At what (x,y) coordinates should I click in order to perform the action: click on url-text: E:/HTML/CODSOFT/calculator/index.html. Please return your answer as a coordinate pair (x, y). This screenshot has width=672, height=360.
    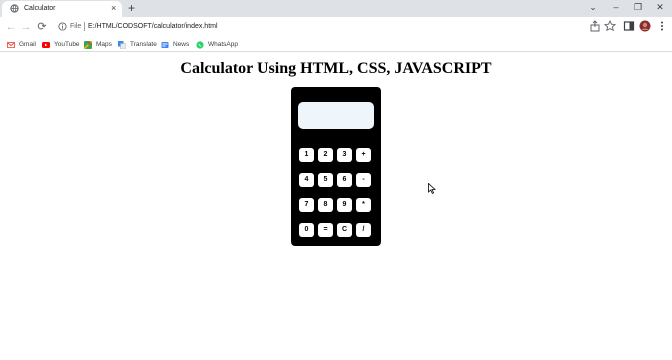
    Looking at the image, I should click on (153, 26).